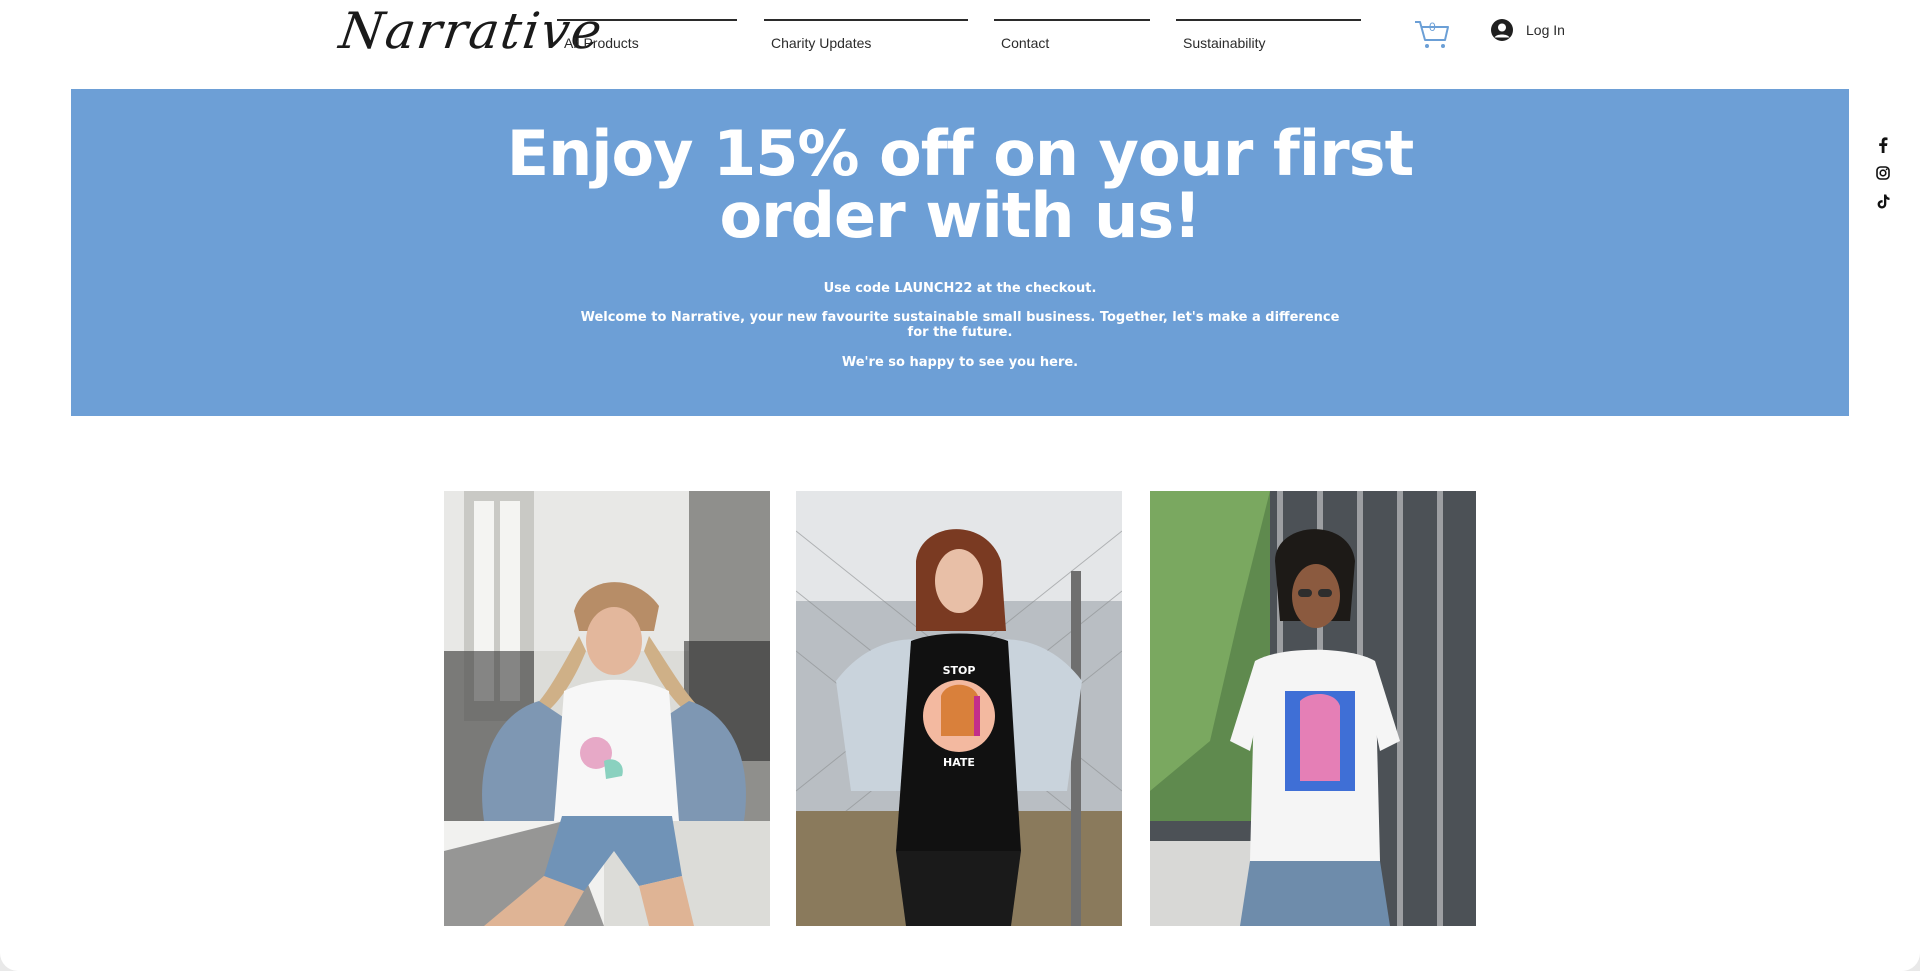 The image size is (1920, 971). What do you see at coordinates (1545, 30) in the screenshot?
I see `login-label: Log In` at bounding box center [1545, 30].